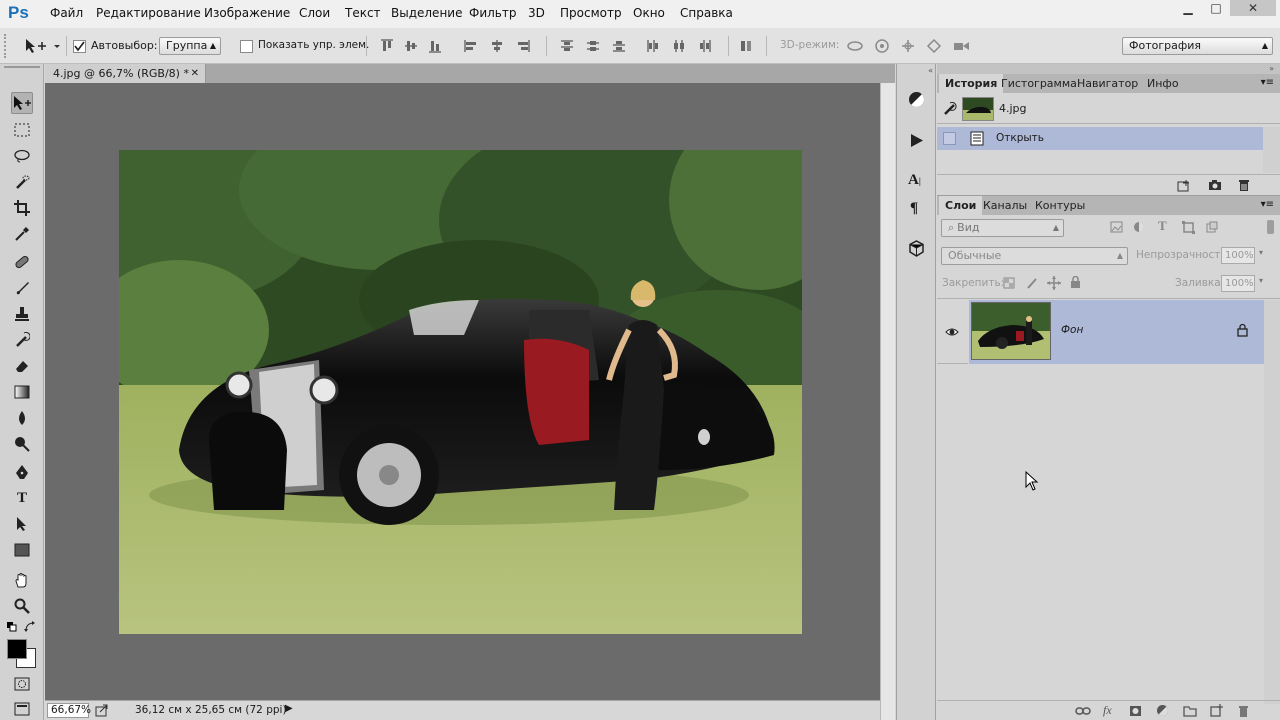 The width and height of the screenshot is (1280, 720). What do you see at coordinates (908, 46) in the screenshot?
I see `3d-pan-icon` at bounding box center [908, 46].